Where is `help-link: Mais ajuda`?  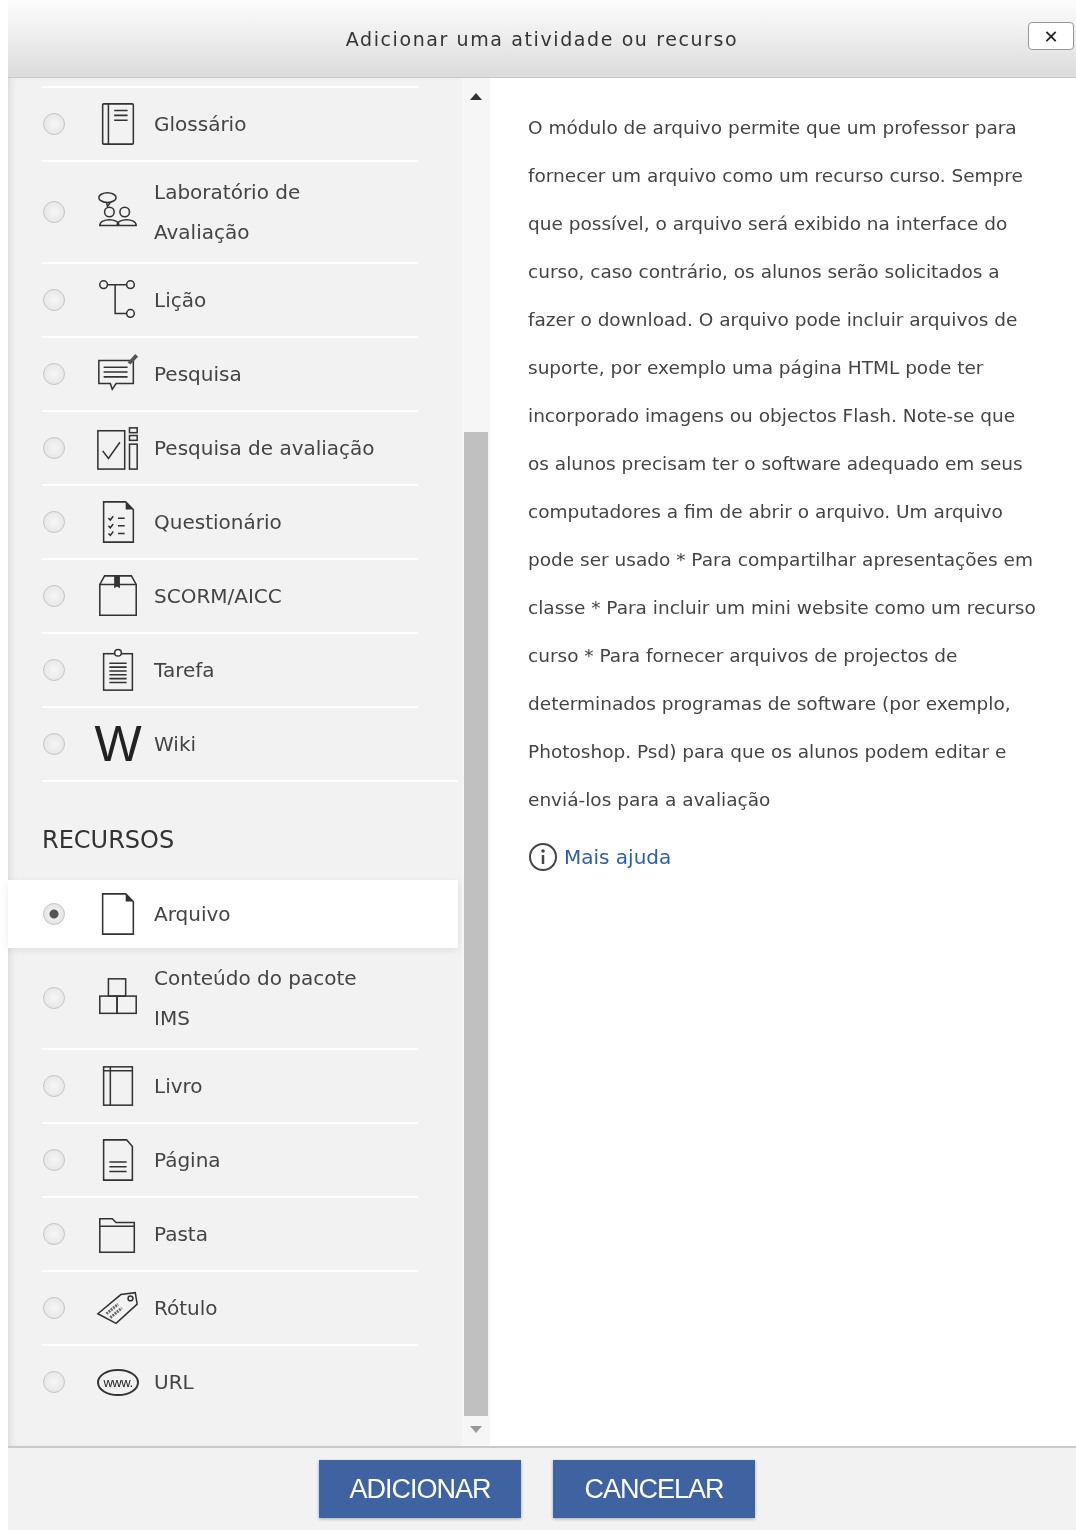
help-link: Mais ajuda is located at coordinates (618, 857).